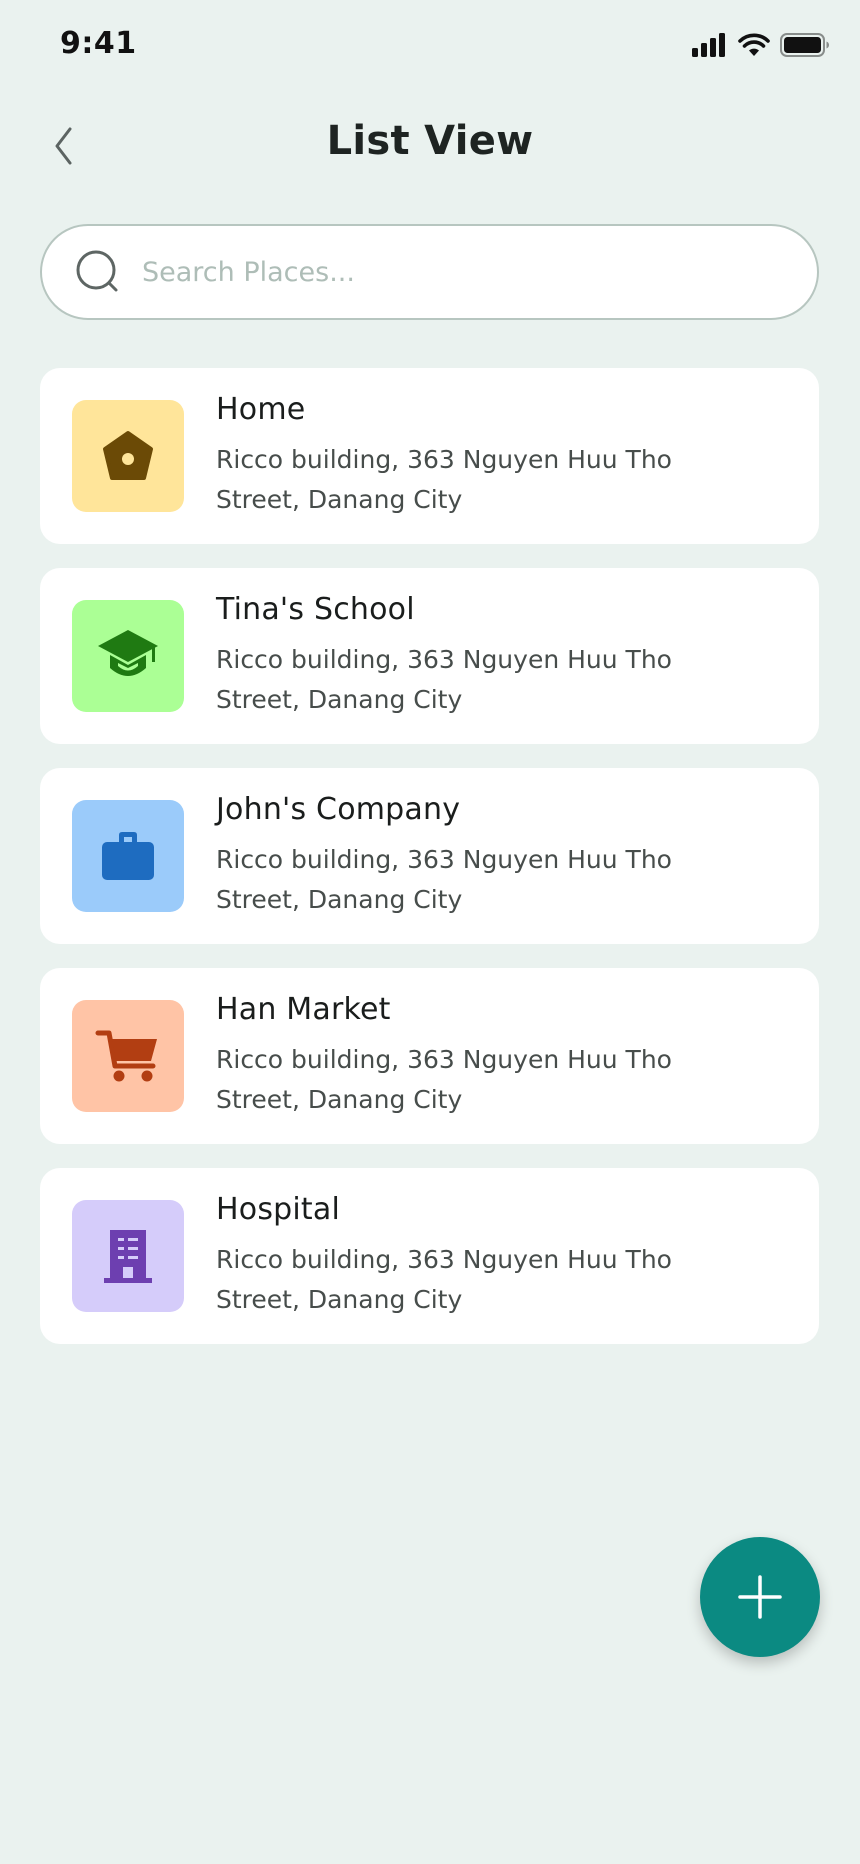 The height and width of the screenshot is (1864, 860). Describe the element at coordinates (97, 271) in the screenshot. I see `search-icon` at that location.